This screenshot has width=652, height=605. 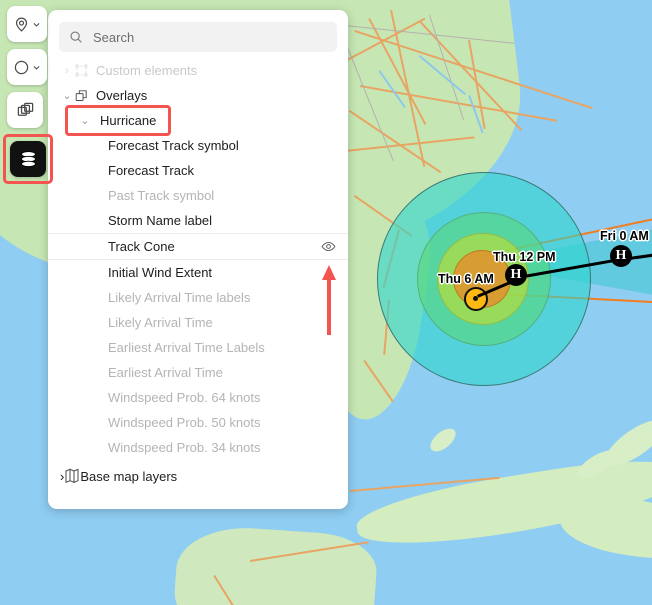 I want to click on layer-row: Likely Arrival Time, so click(x=198, y=322).